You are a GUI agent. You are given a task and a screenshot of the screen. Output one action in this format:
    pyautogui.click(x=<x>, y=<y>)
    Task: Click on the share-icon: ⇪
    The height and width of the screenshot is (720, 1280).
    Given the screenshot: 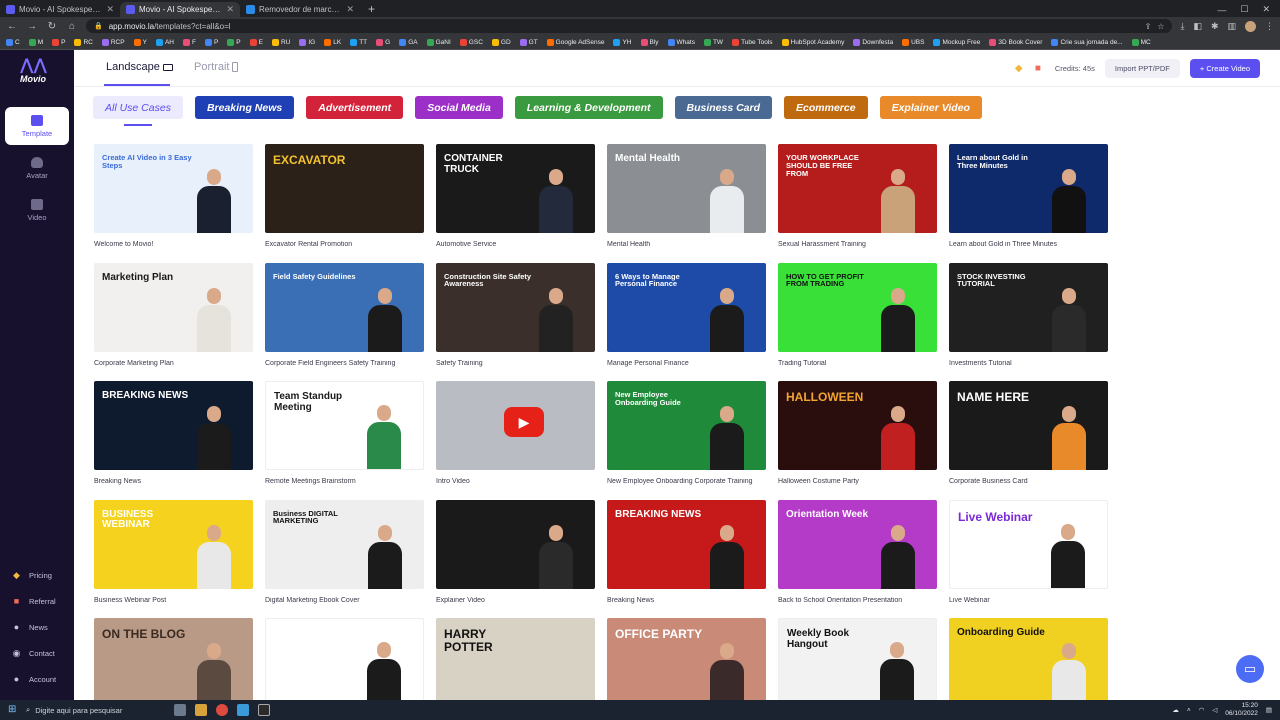 What is the action you would take?
    pyautogui.click(x=1148, y=26)
    